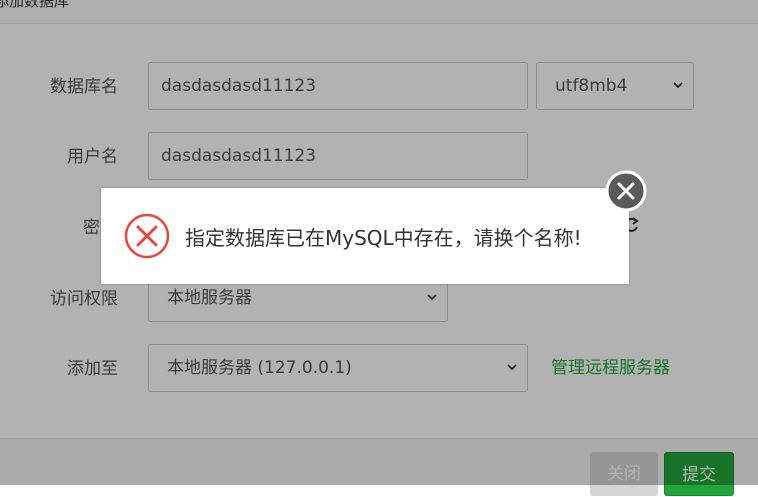  I want to click on close-icon, so click(626, 191).